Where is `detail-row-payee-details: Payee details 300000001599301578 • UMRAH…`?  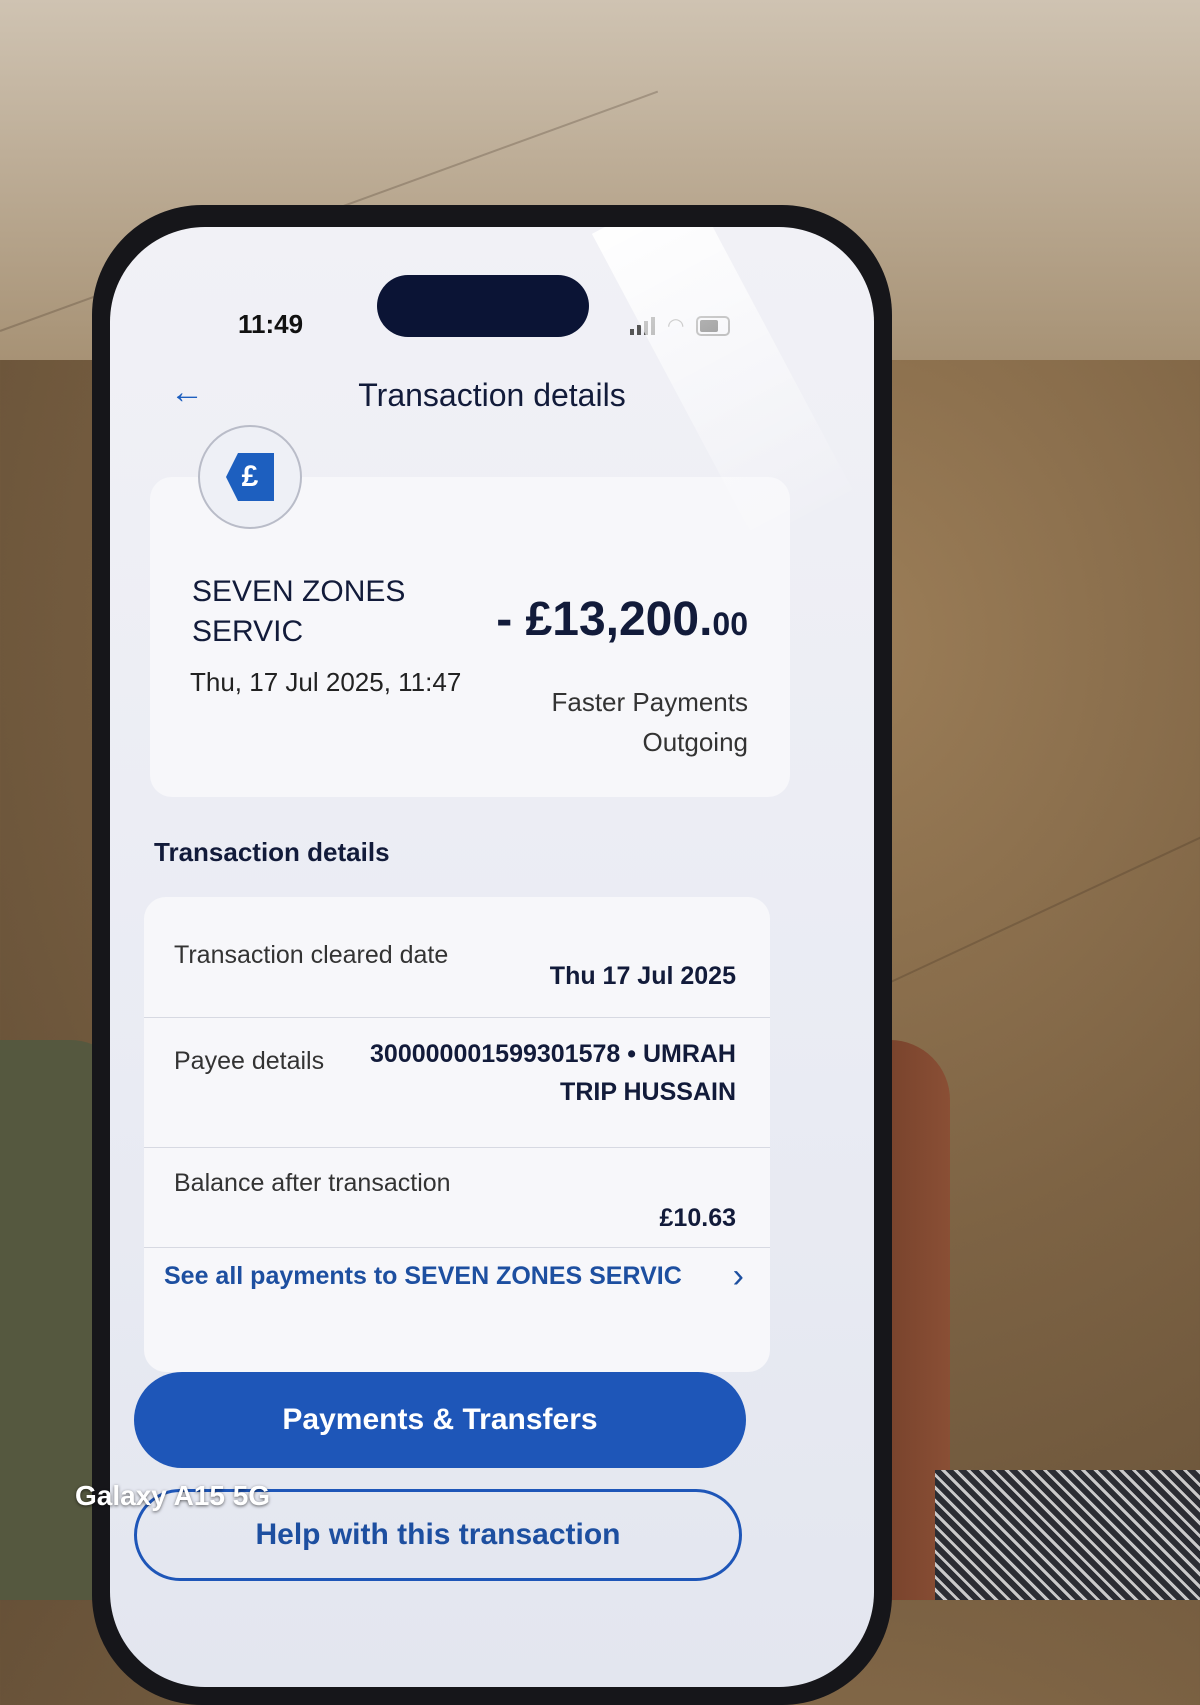
detail-row-payee-details: Payee details 300000001599301578 • UMRAH… is located at coordinates (457, 1082).